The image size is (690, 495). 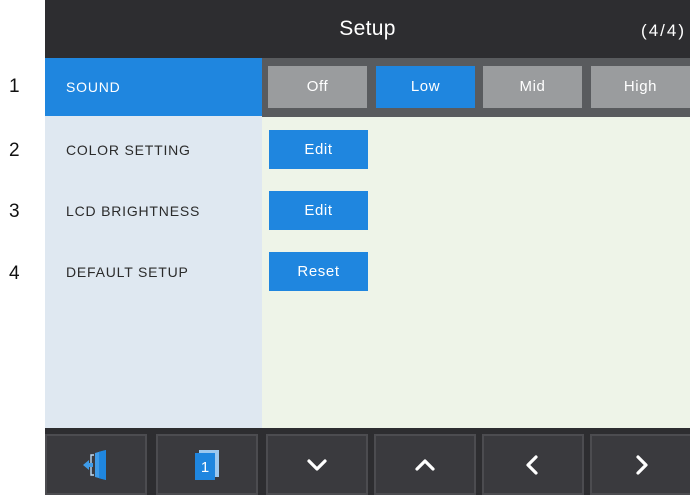 I want to click on sound-mid-button: Mid, so click(x=532, y=87).